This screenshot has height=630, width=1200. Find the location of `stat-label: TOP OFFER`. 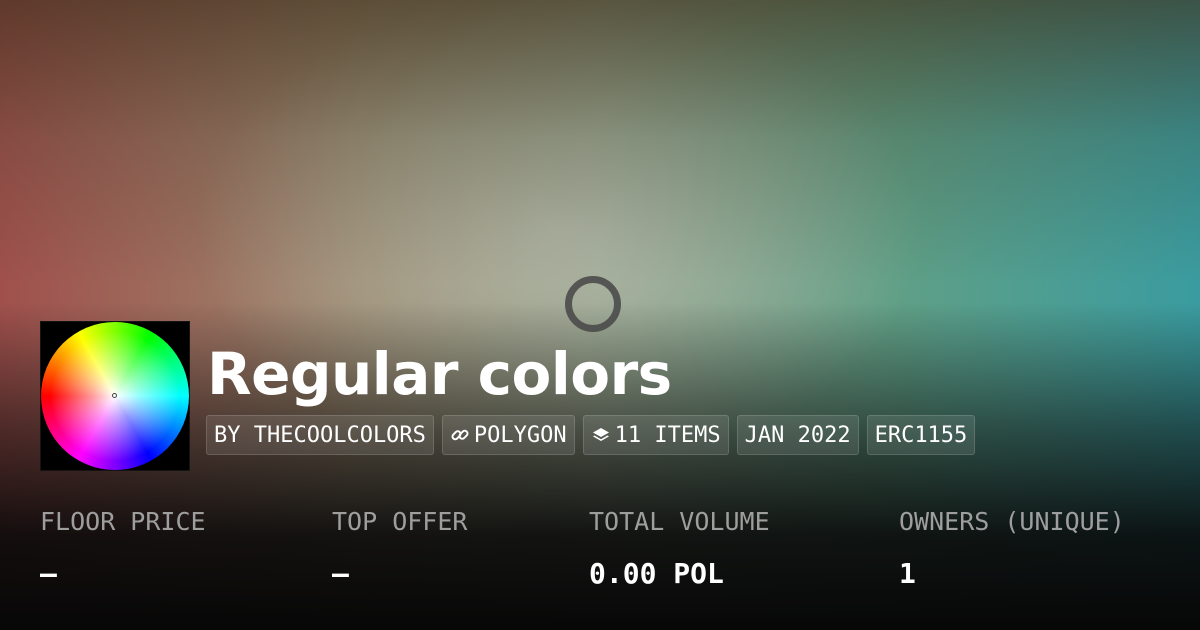

stat-label: TOP OFFER is located at coordinates (400, 521).